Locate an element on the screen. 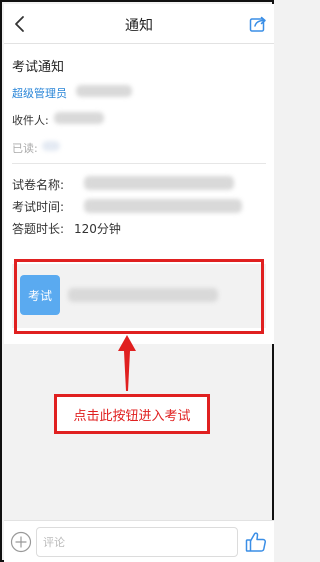 This screenshot has width=320, height=562. exam-time-label: 考试时间: is located at coordinates (38, 207).